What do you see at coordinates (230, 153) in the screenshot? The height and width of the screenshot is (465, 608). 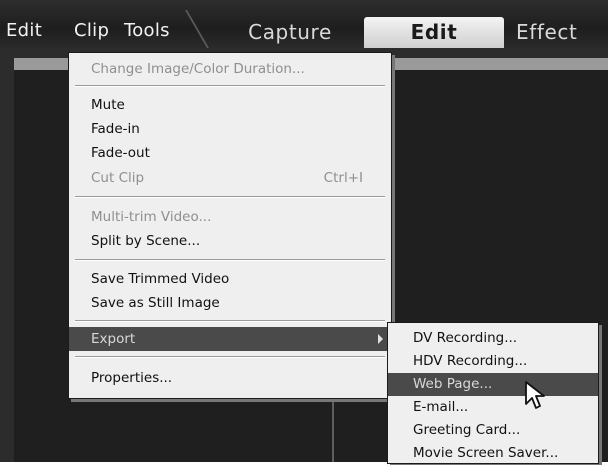 I see `menu-item-fade-out: Fade-out` at bounding box center [230, 153].